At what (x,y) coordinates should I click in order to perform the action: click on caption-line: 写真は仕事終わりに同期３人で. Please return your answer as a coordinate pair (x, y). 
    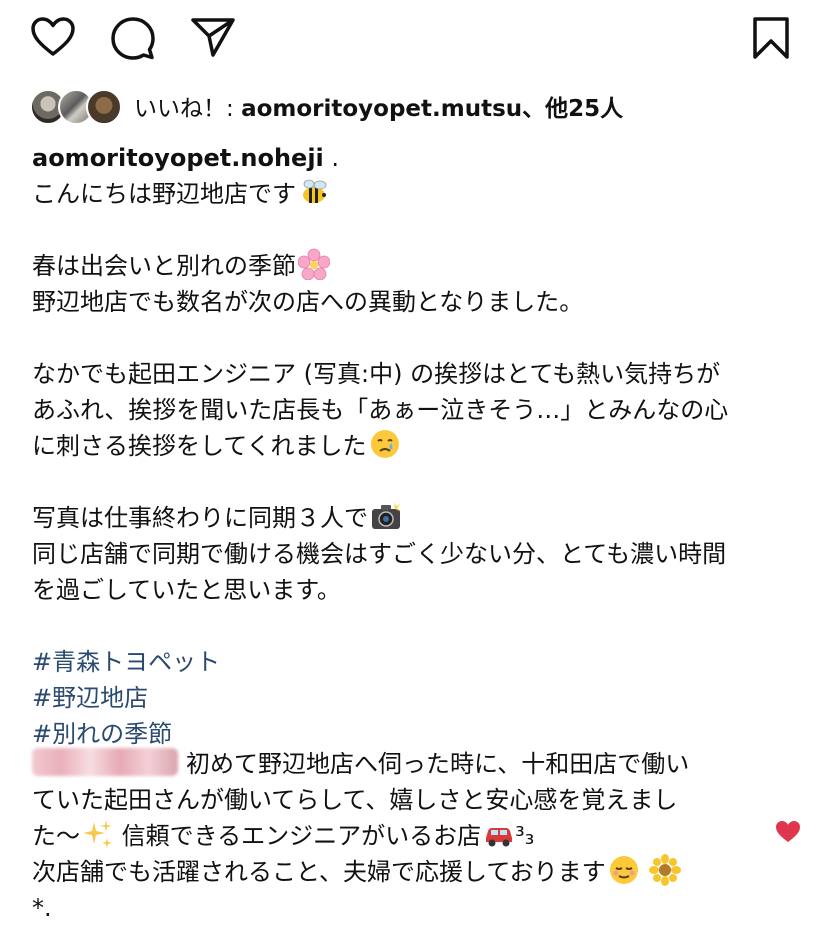
    Looking at the image, I should click on (200, 518).